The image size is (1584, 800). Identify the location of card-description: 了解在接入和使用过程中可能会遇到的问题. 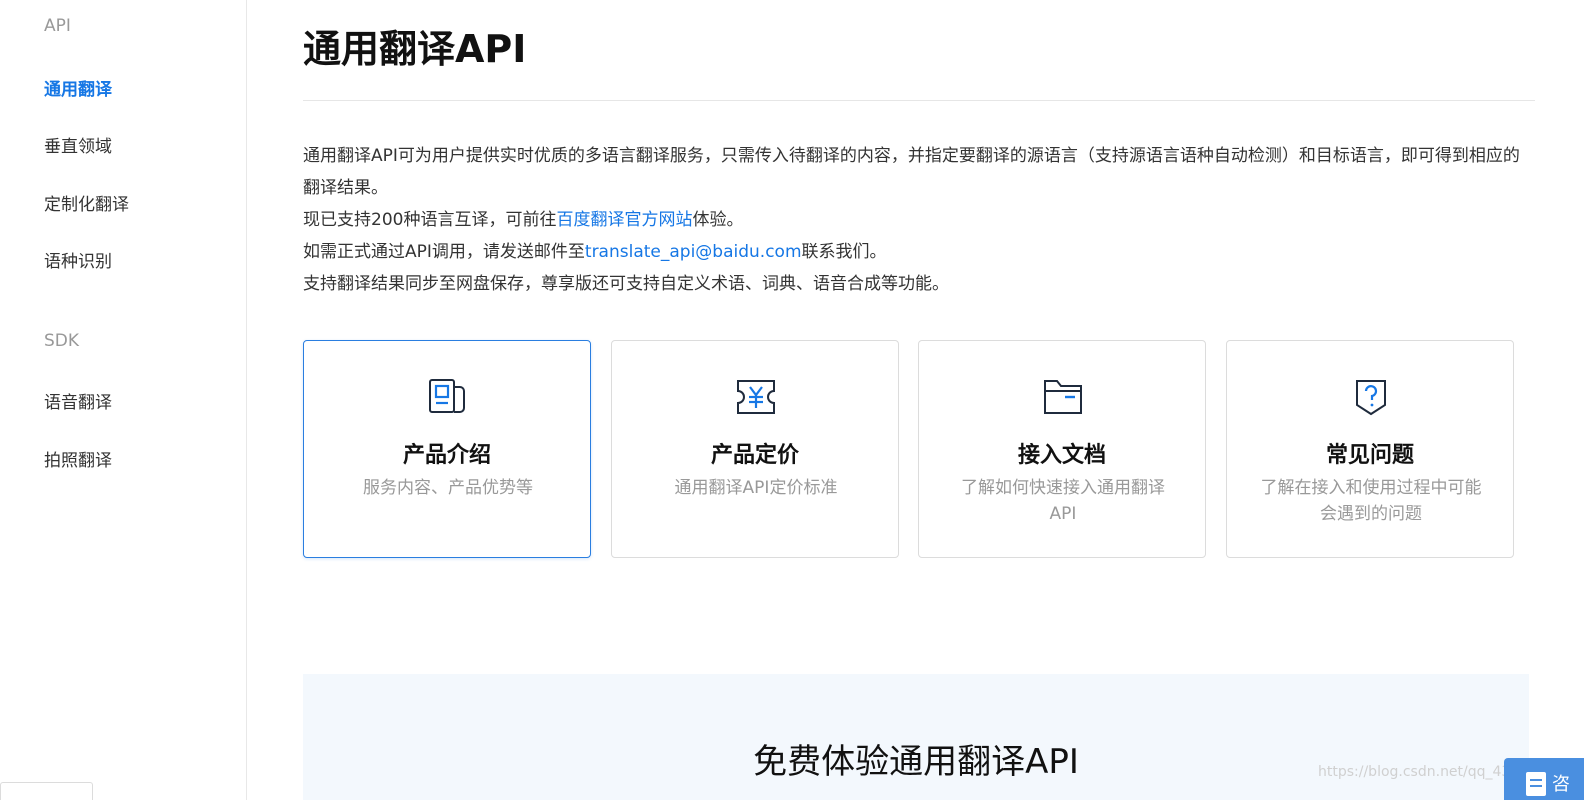
(1371, 501).